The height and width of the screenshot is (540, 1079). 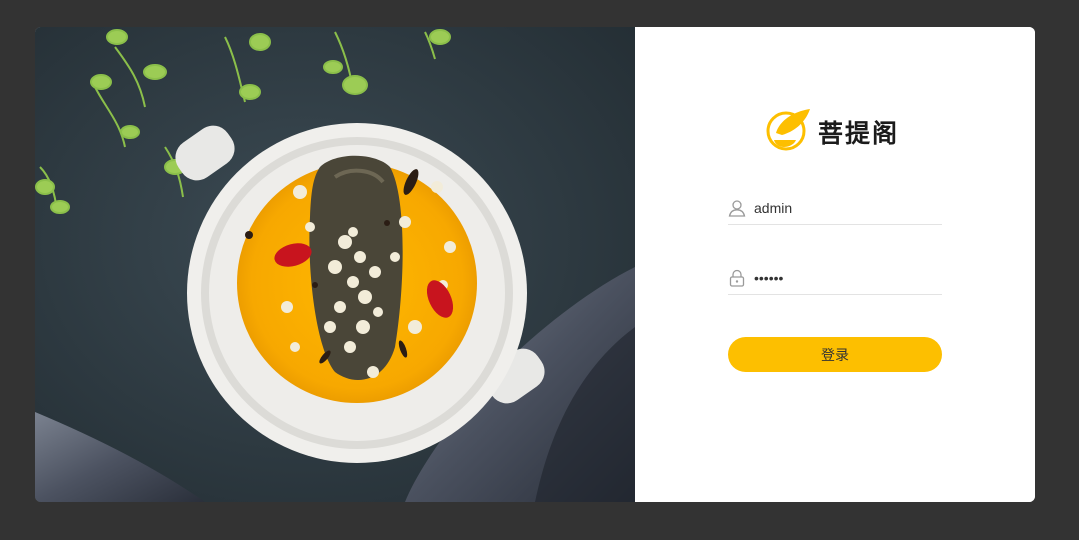 What do you see at coordinates (844, 278) in the screenshot?
I see `password-input` at bounding box center [844, 278].